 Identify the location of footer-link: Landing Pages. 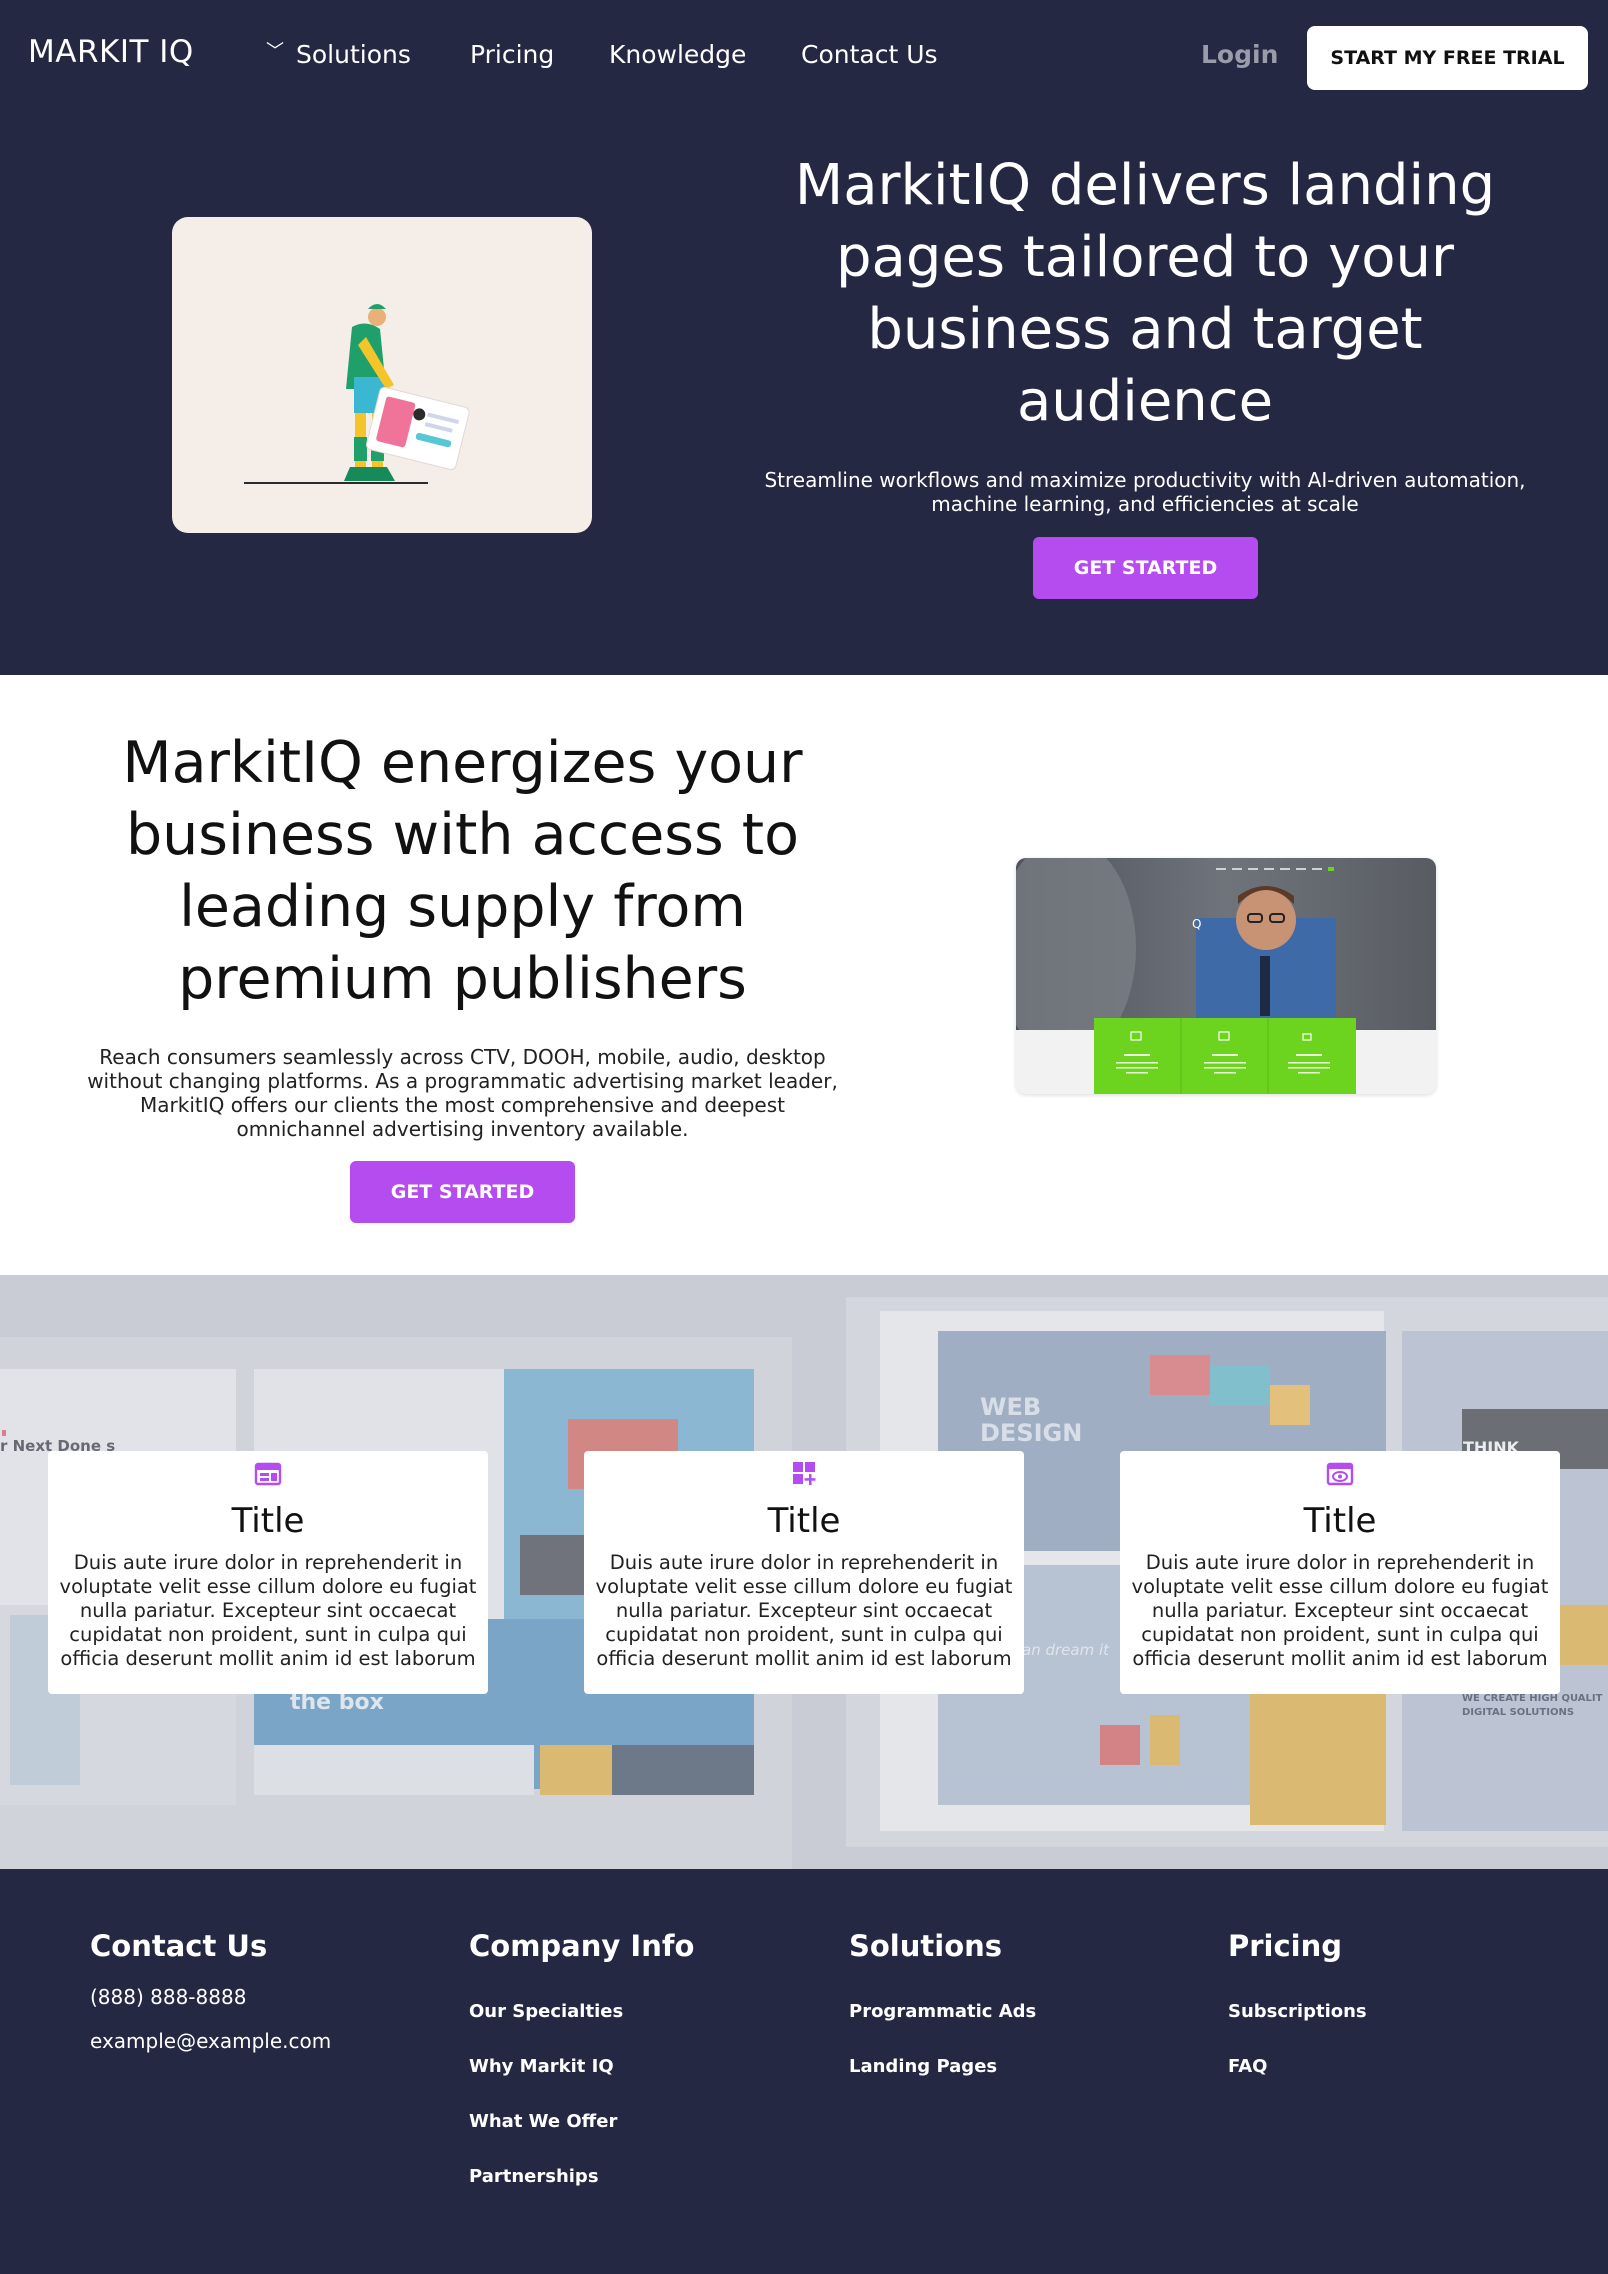
(923, 2066).